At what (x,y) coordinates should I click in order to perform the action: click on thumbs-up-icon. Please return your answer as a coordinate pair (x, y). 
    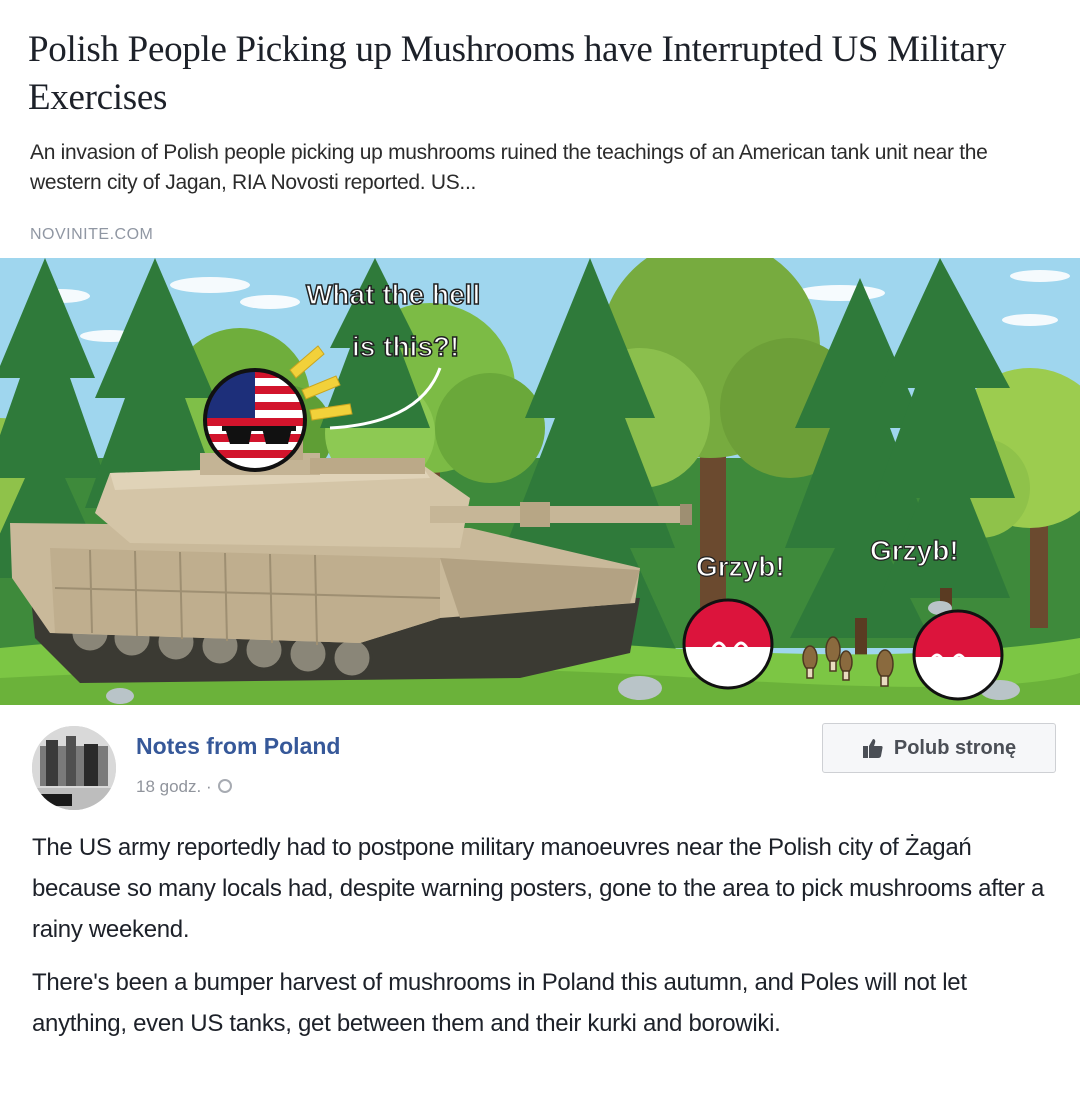
    Looking at the image, I should click on (873, 748).